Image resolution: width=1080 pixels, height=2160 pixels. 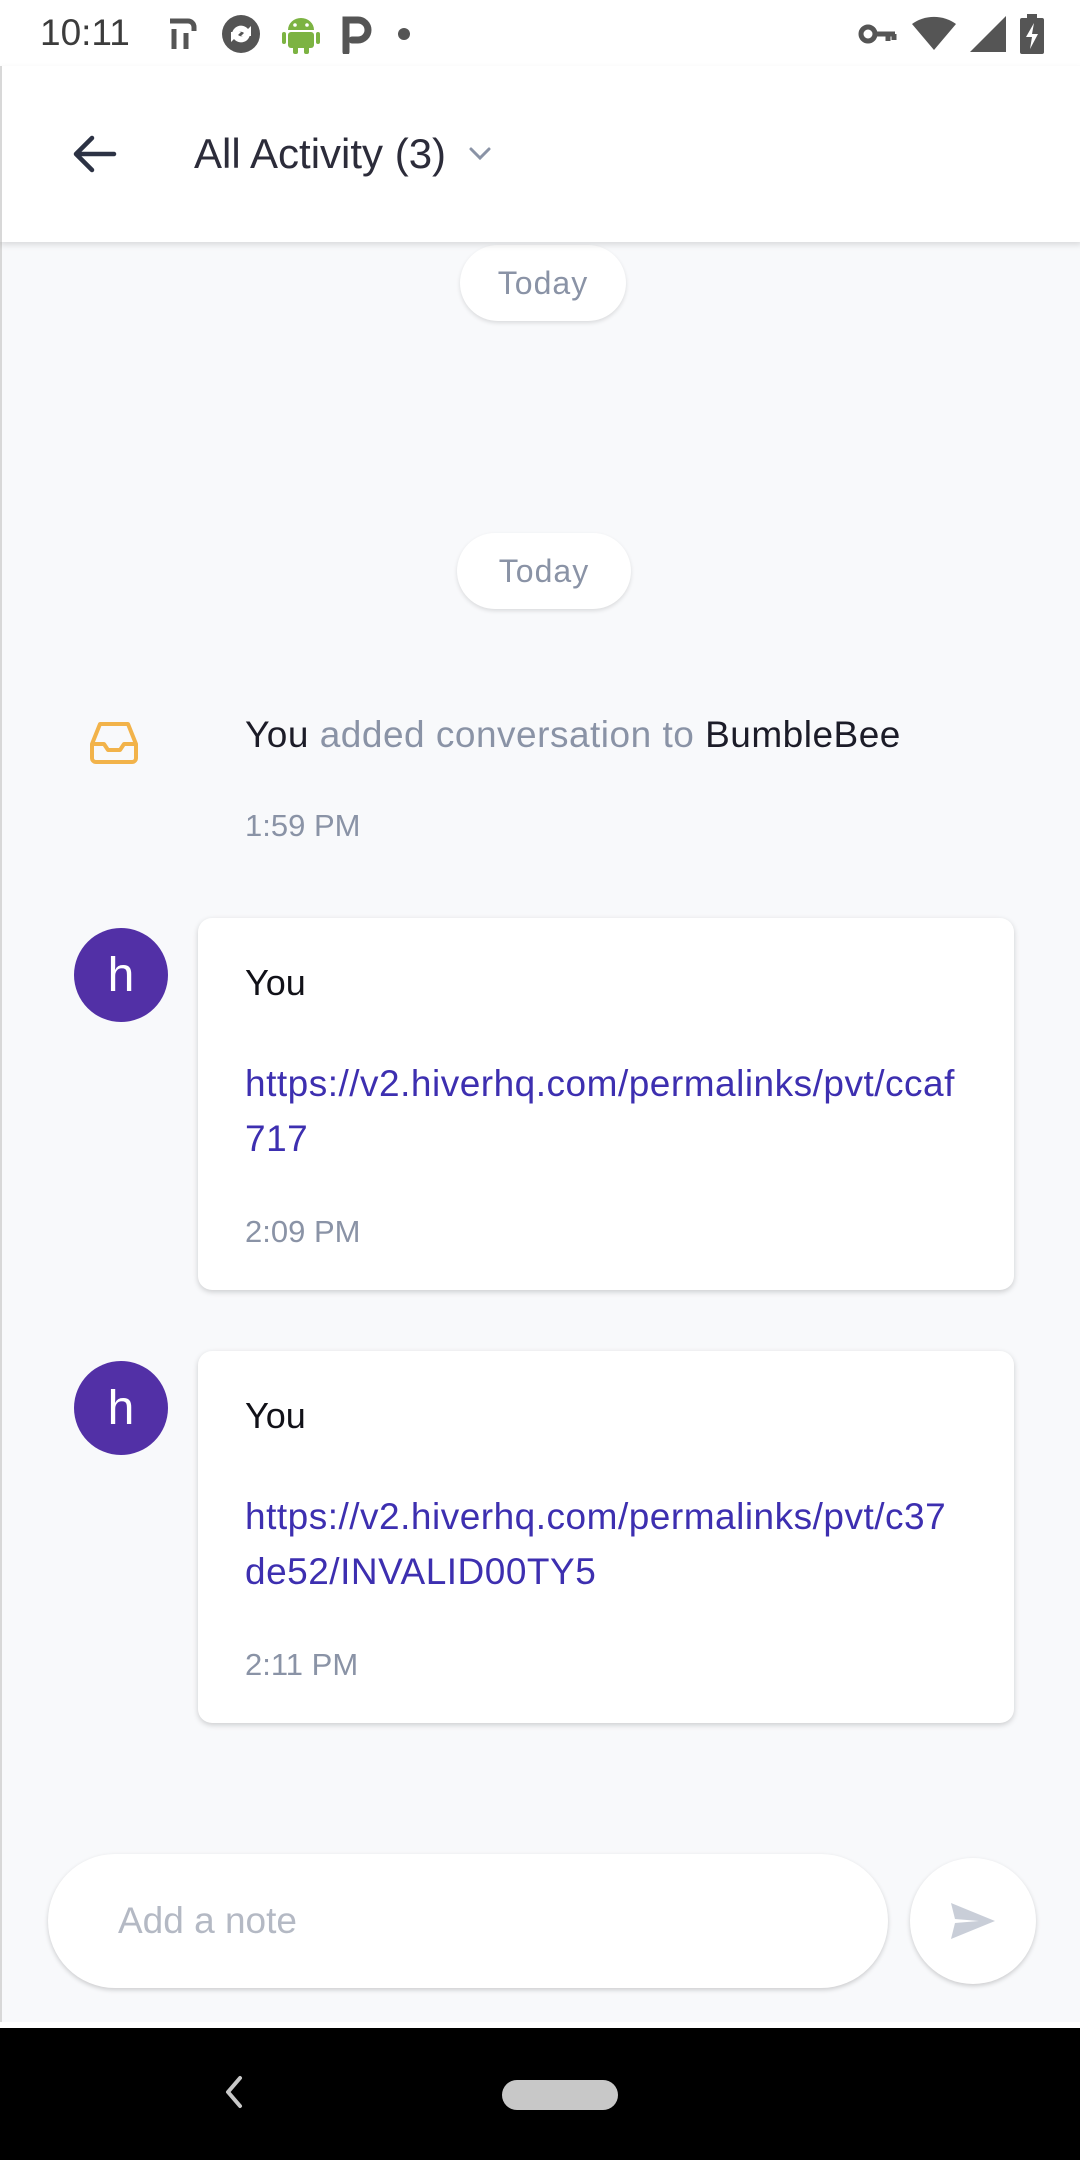 What do you see at coordinates (303, 1231) in the screenshot?
I see `note-timestamp: 2:09 PM` at bounding box center [303, 1231].